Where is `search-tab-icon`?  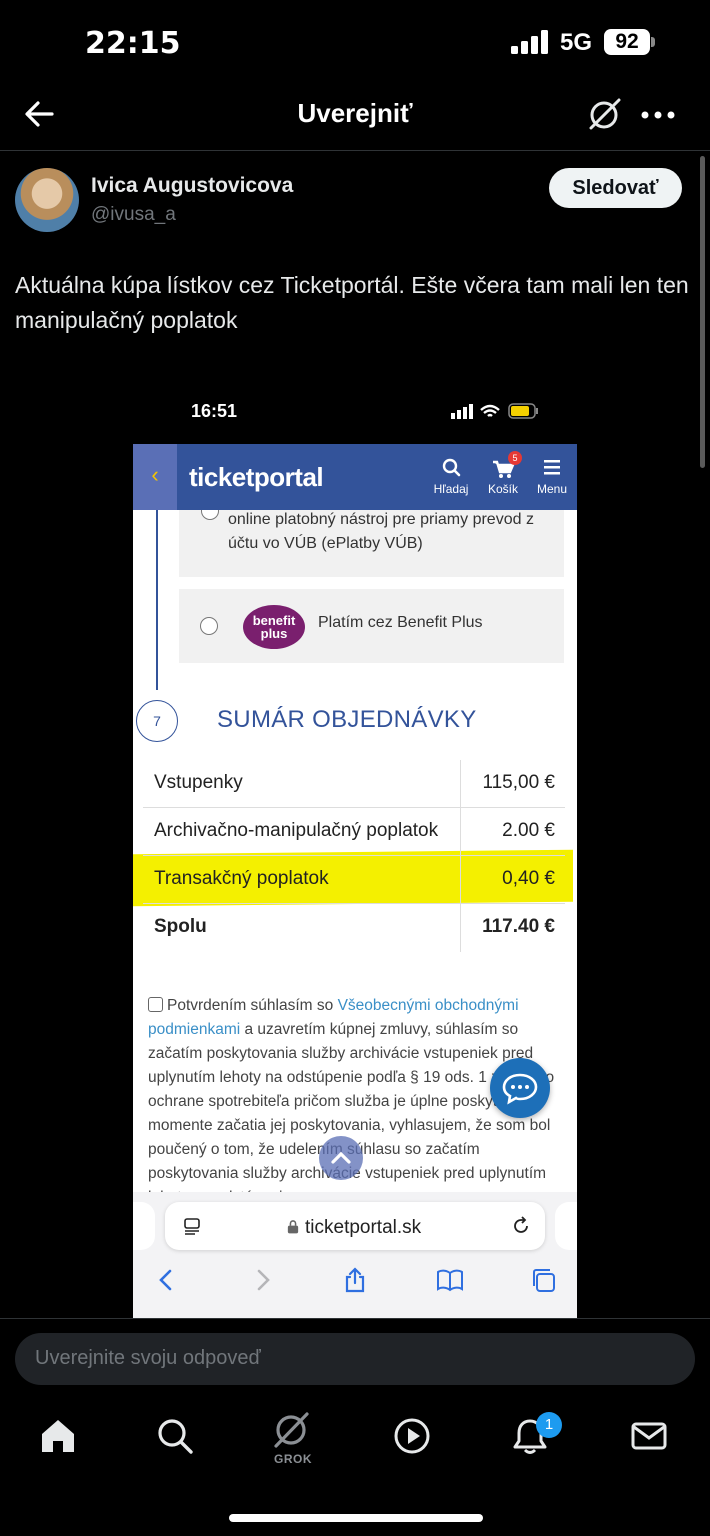 search-tab-icon is located at coordinates (175, 1436).